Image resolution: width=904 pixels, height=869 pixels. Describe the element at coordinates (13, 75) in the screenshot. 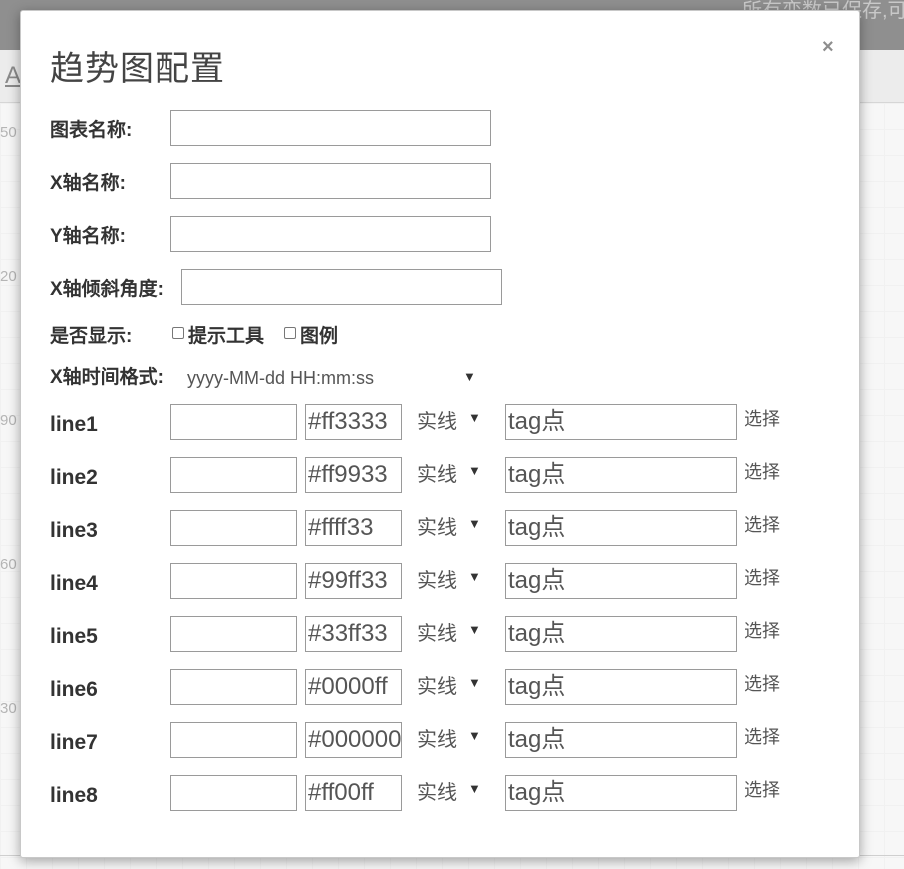

I see `background-subbar-letter: A` at that location.